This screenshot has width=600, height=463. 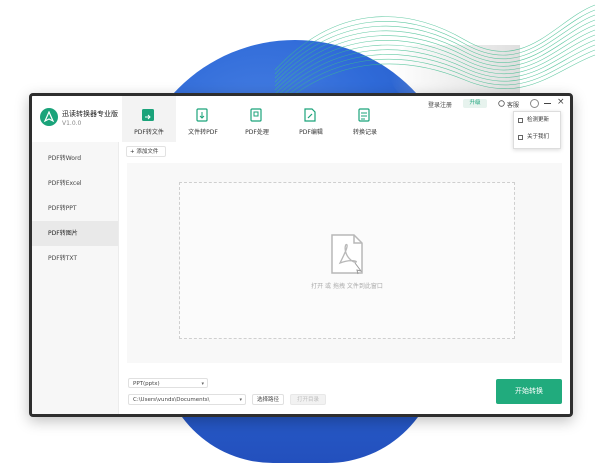 I want to click on about-icon, so click(x=520, y=137).